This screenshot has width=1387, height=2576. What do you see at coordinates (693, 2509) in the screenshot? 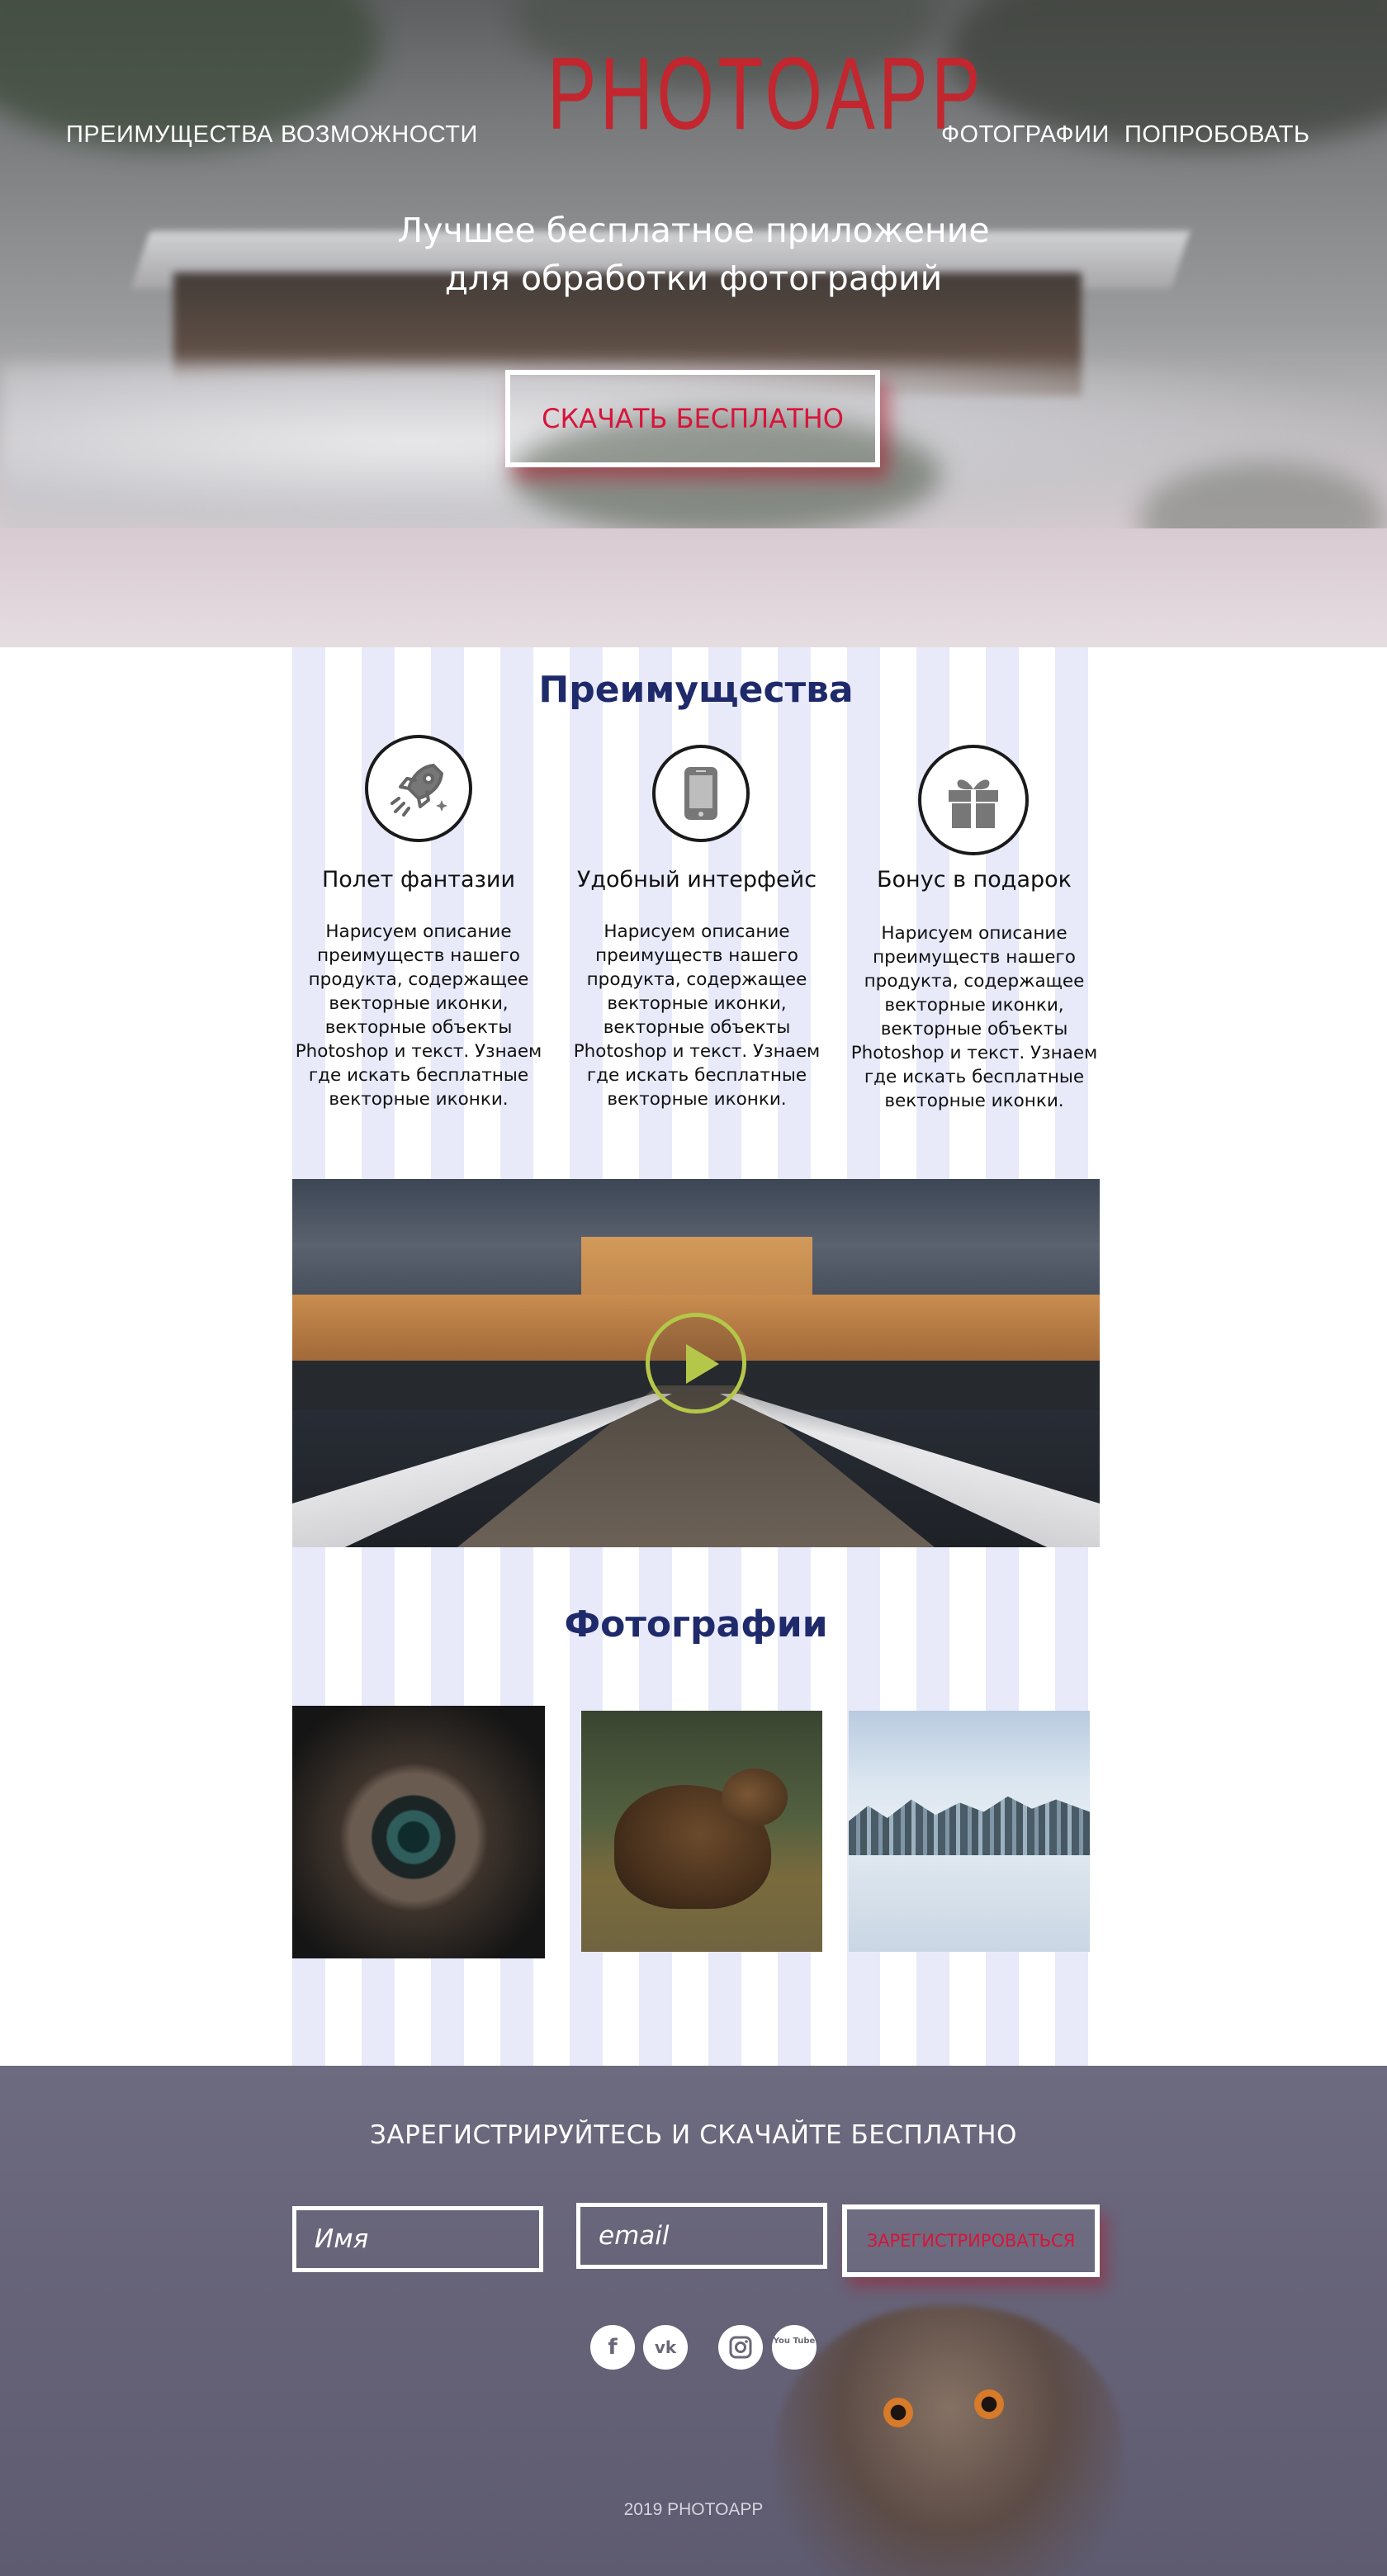
I see `copyright: 2019 PHOTOAPP` at bounding box center [693, 2509].